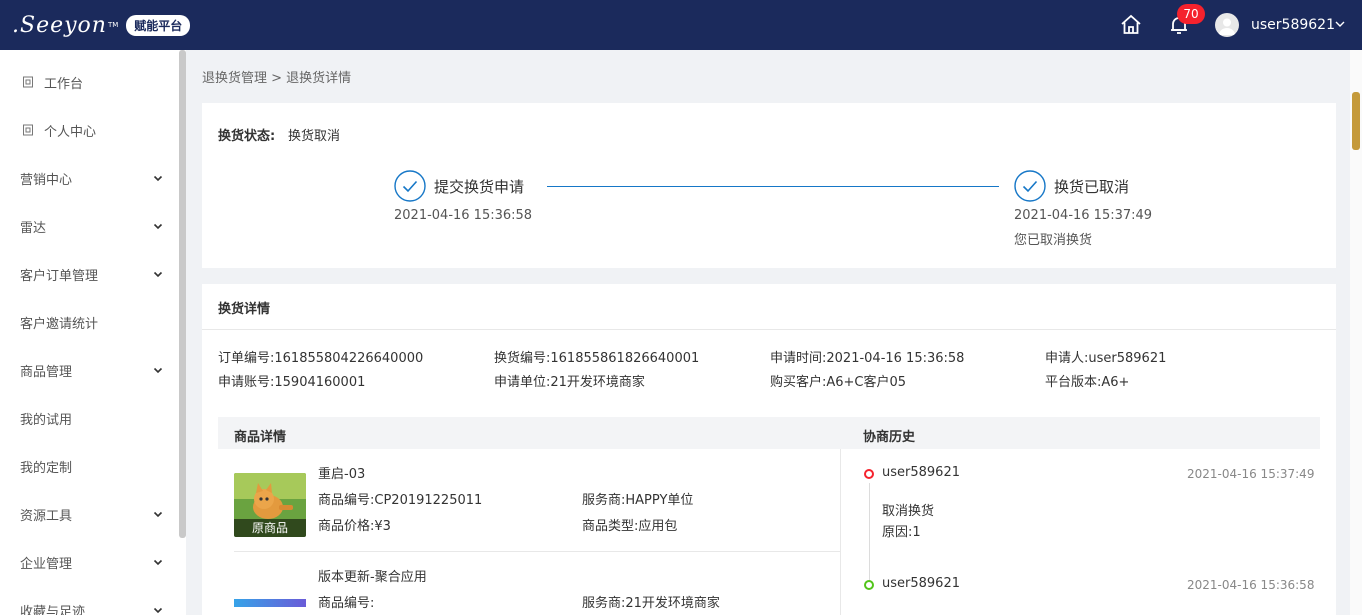 This screenshot has height=615, width=1362. Describe the element at coordinates (46, 372) in the screenshot. I see `sidebar-item-label: 商品管理` at that location.